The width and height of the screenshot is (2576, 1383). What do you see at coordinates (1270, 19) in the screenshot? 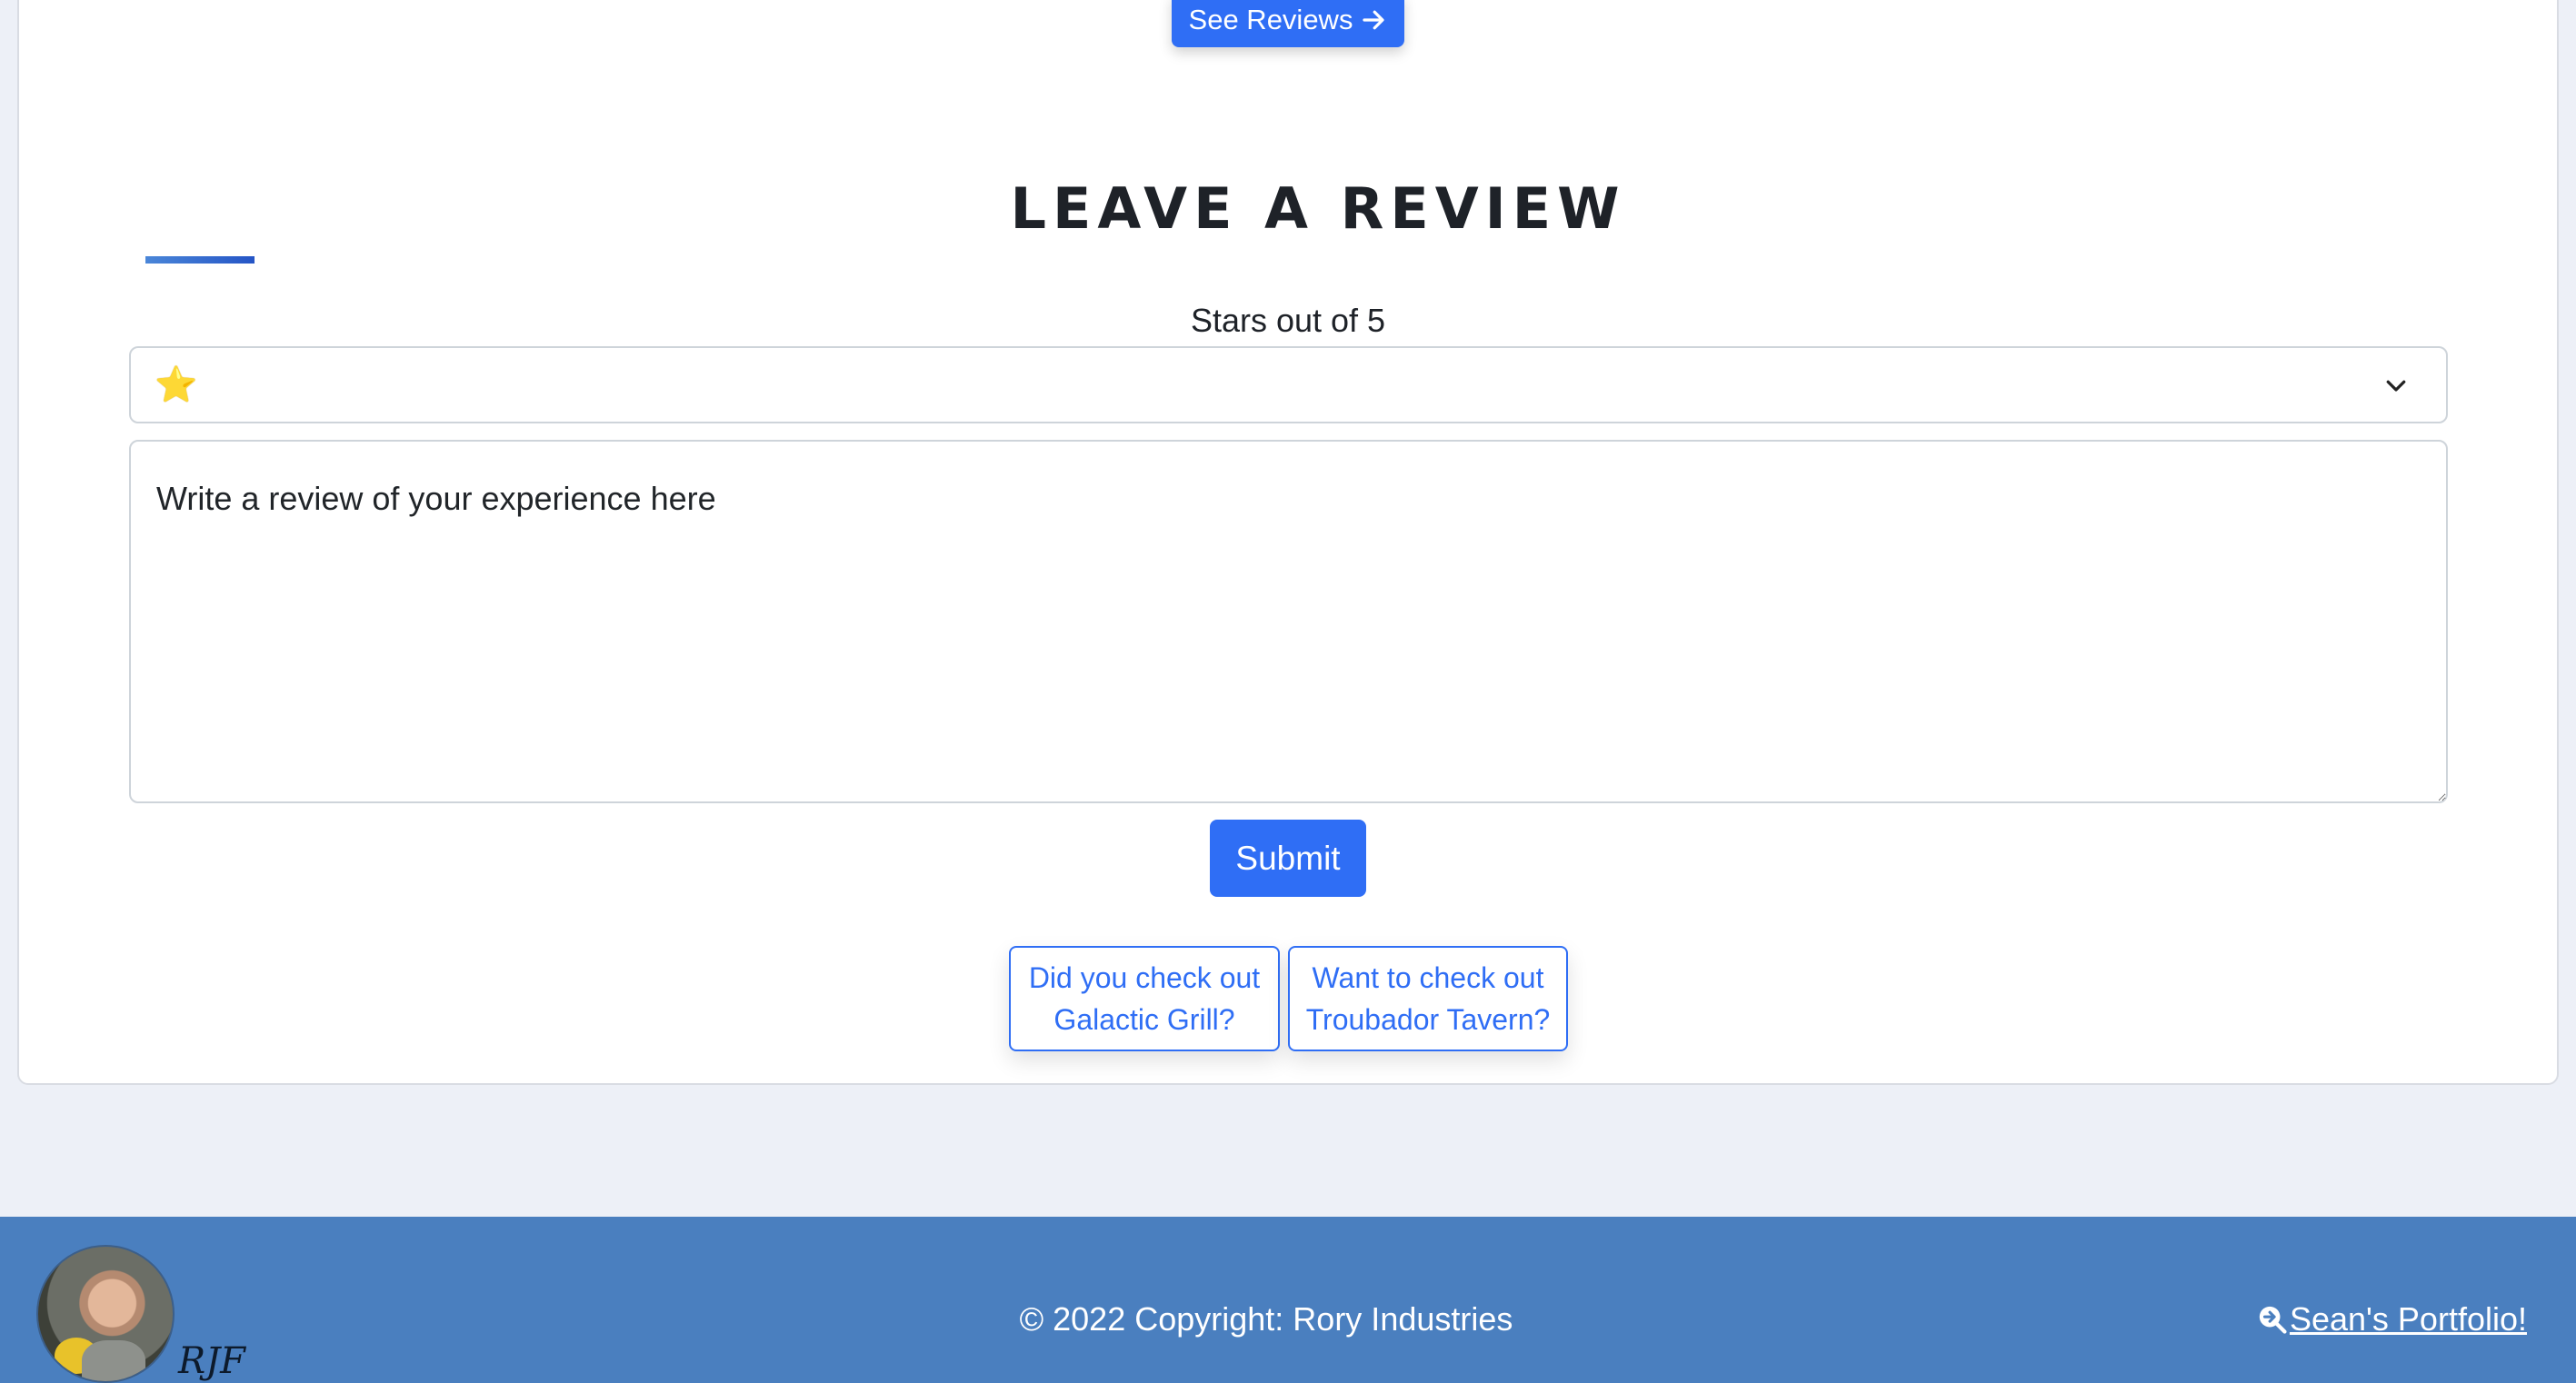
I see `see-reviews-label: See Reviews` at bounding box center [1270, 19].